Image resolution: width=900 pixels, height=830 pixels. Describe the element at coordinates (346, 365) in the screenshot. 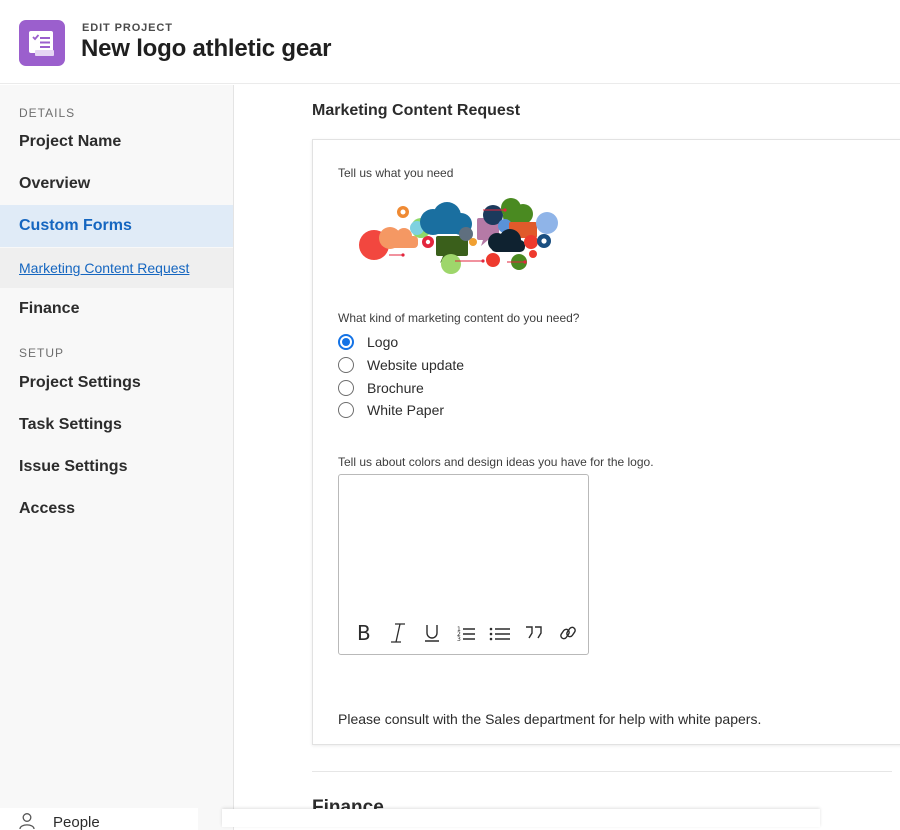

I see `radio-website-update` at that location.